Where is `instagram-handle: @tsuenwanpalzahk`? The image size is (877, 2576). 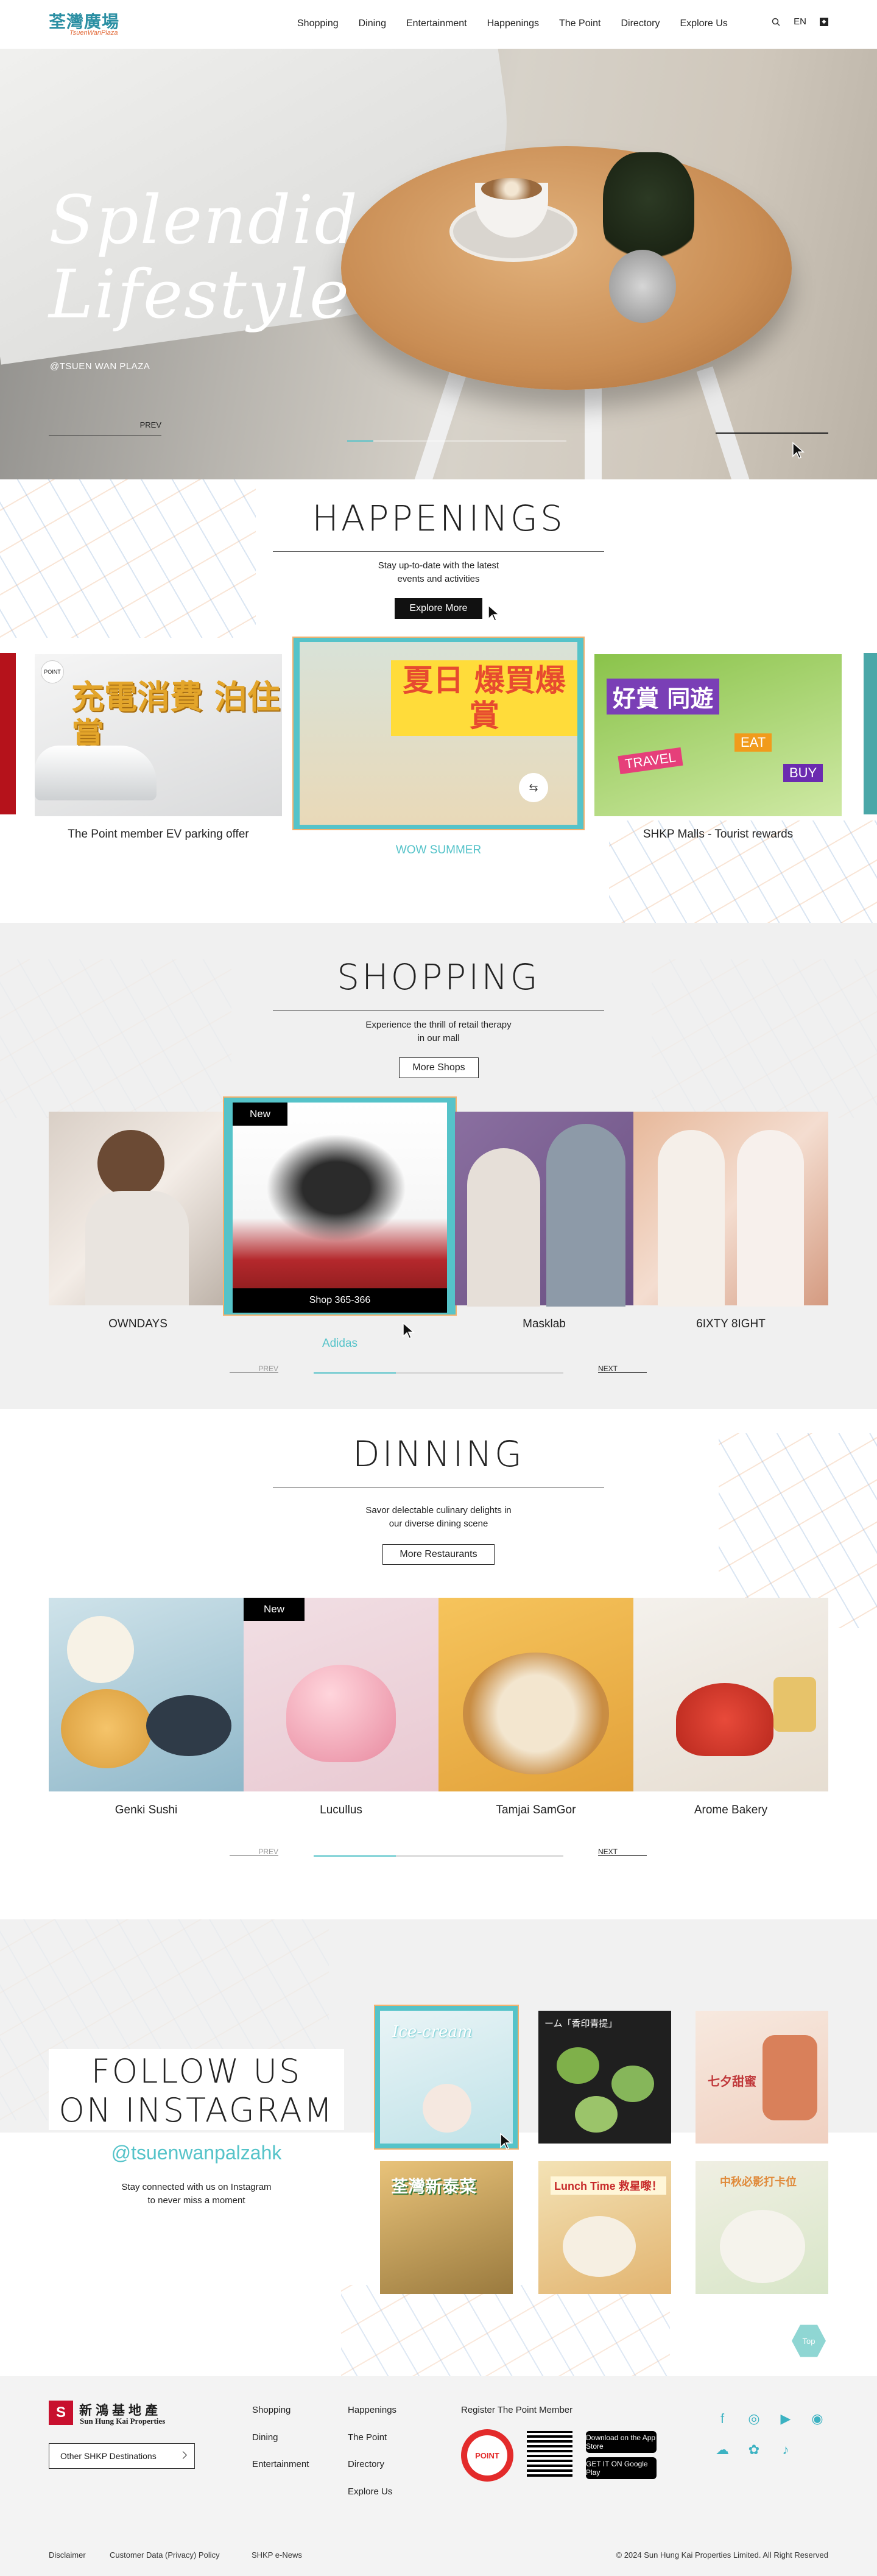 instagram-handle: @tsuenwanpalzahk is located at coordinates (196, 2153).